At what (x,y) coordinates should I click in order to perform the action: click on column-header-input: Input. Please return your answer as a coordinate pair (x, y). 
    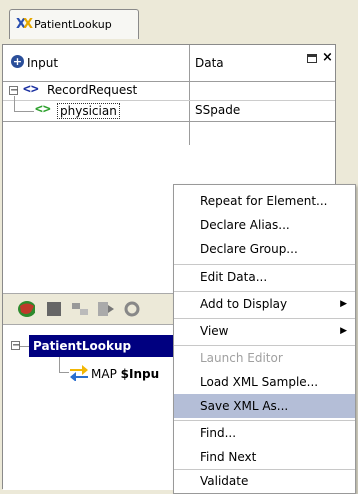
    Looking at the image, I should click on (43, 63).